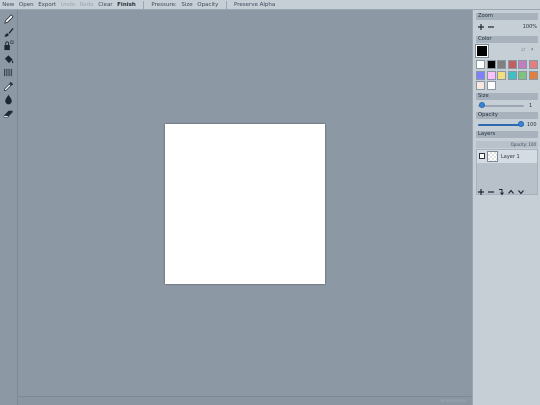 This screenshot has width=540, height=405. What do you see at coordinates (482, 156) in the screenshot?
I see `layer-visibility-checkbox` at bounding box center [482, 156].